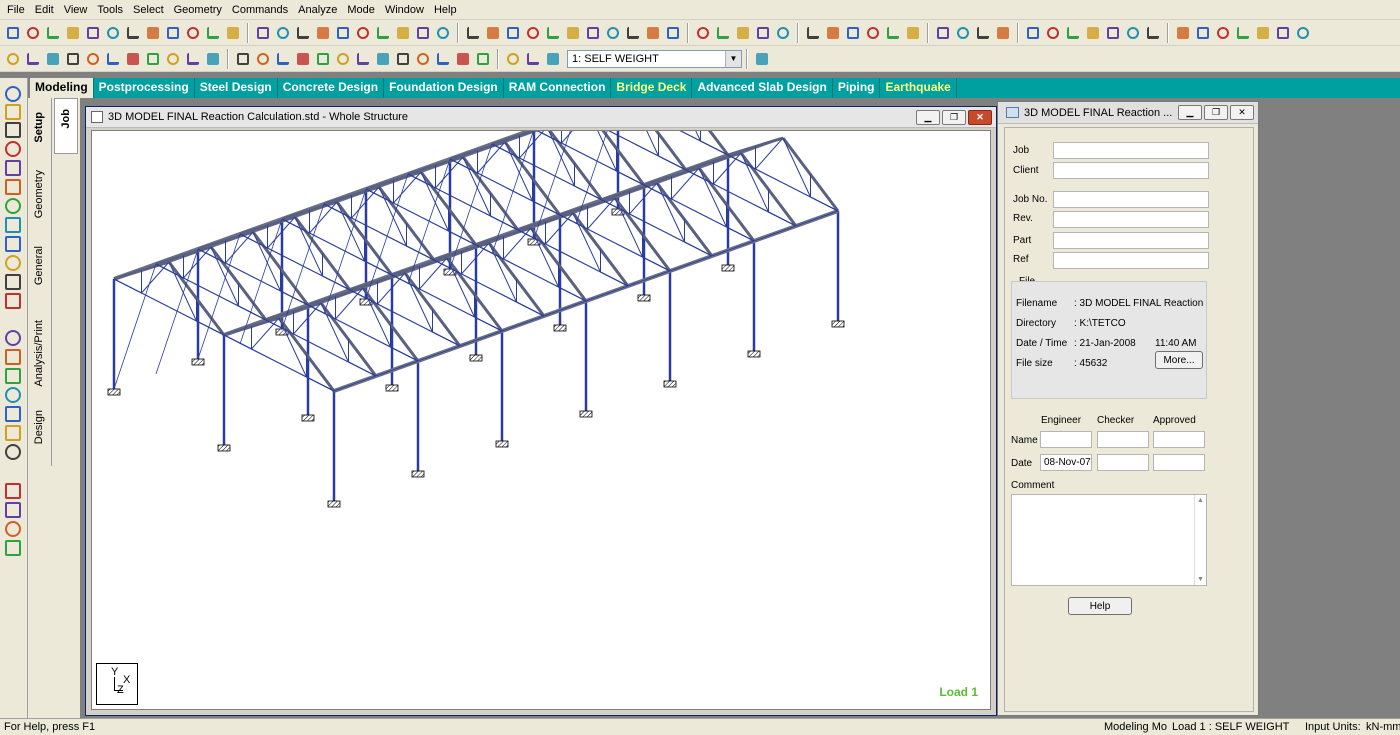 This screenshot has height=735, width=1400. What do you see at coordinates (260, 10) in the screenshot?
I see `menu-commands: Commands` at bounding box center [260, 10].